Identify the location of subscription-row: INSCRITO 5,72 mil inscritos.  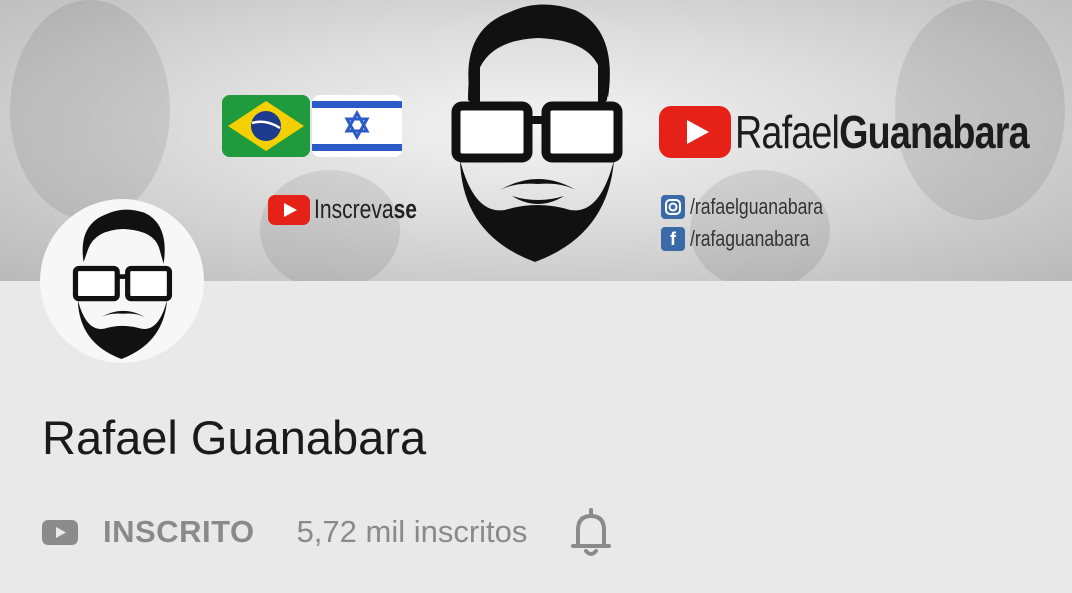
(328, 532).